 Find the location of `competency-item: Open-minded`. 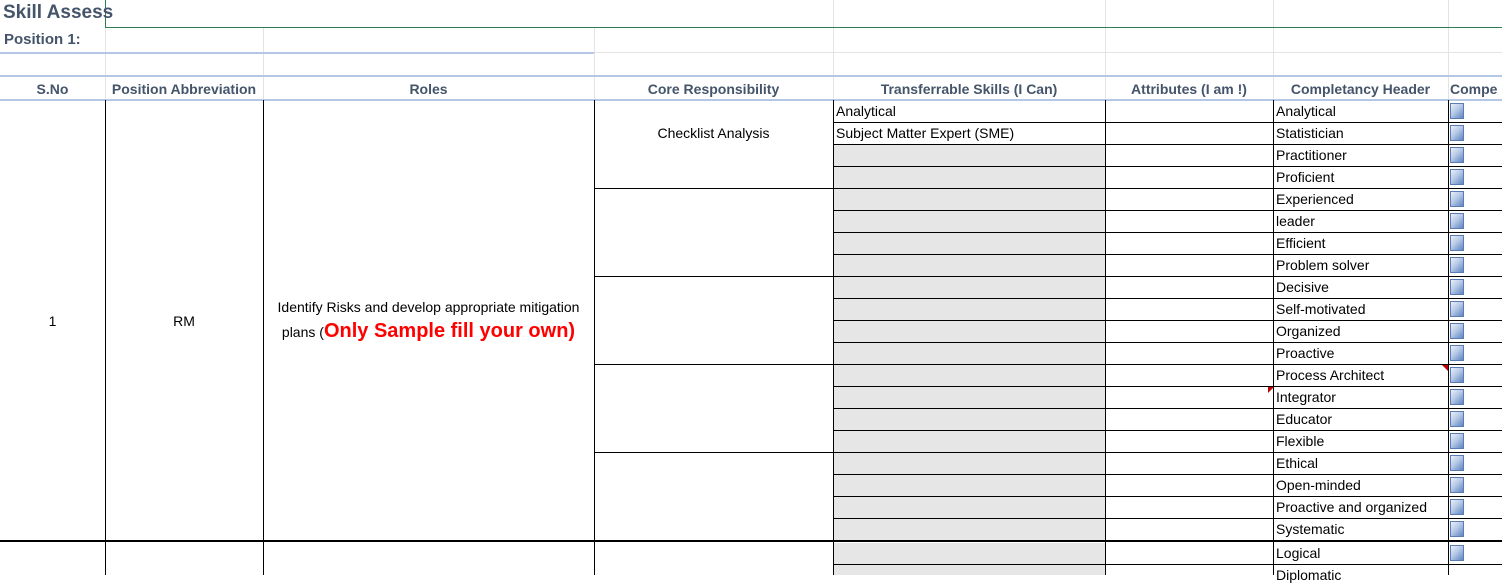

competency-item: Open-minded is located at coordinates (1362, 485).